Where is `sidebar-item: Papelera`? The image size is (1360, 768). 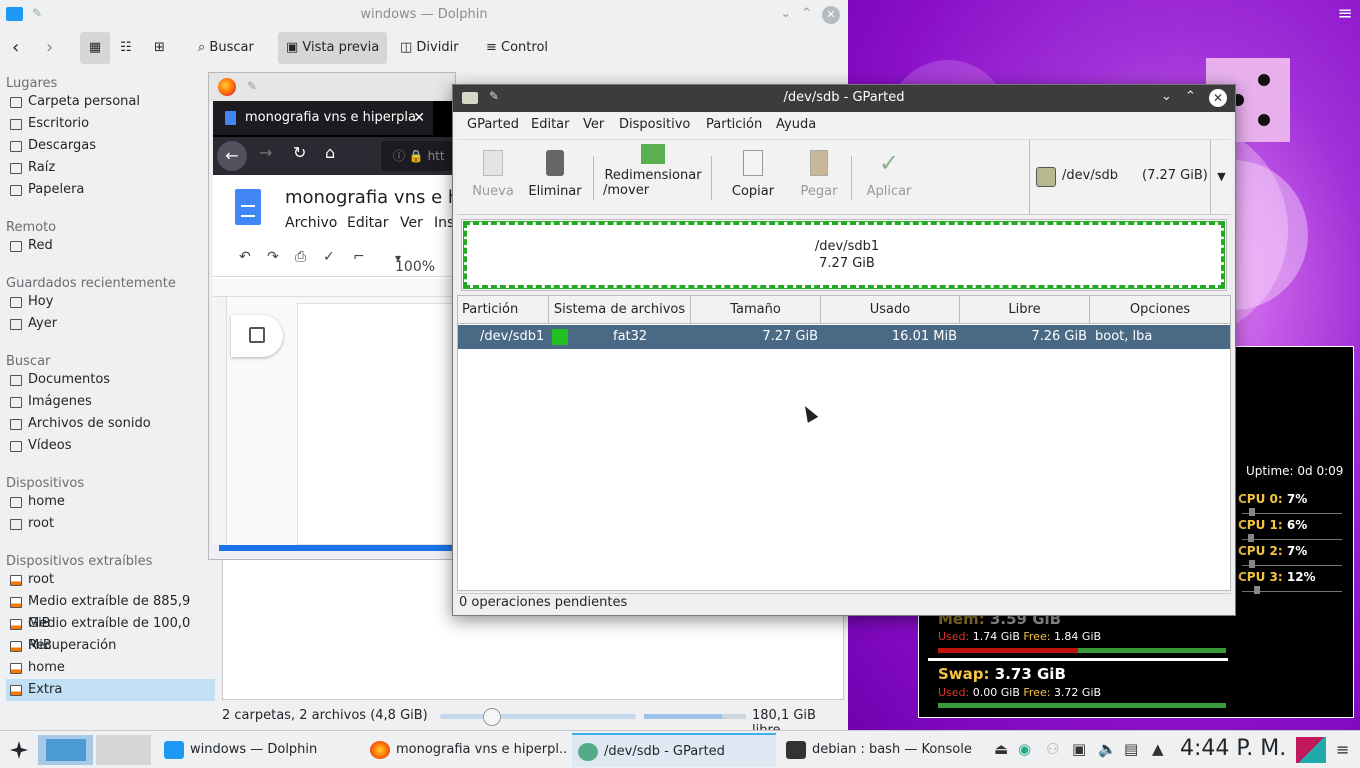
sidebar-item: Papelera is located at coordinates (110, 190).